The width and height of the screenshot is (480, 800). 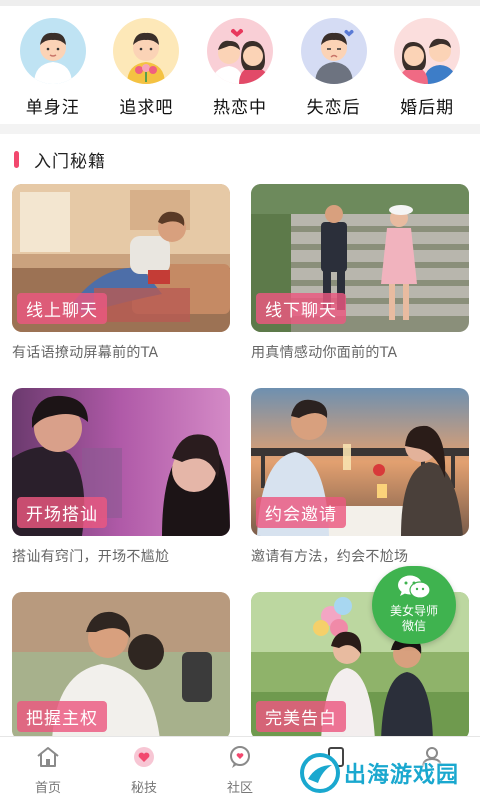 I want to click on category-single: 单身汪, so click(x=53, y=65).